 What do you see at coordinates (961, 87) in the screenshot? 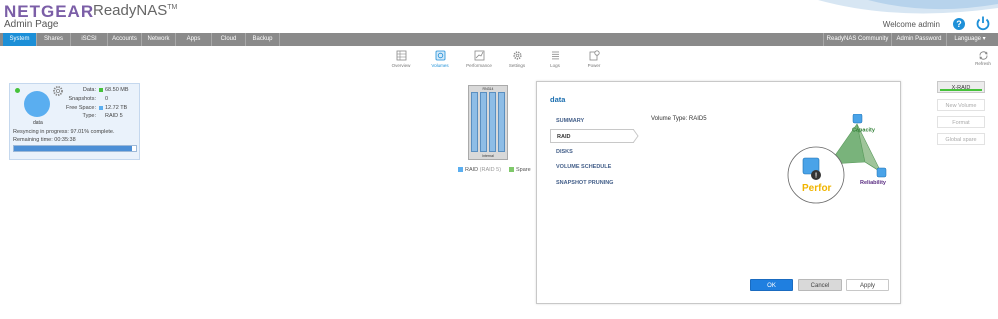
I see `xraid-button: X-RAID` at bounding box center [961, 87].